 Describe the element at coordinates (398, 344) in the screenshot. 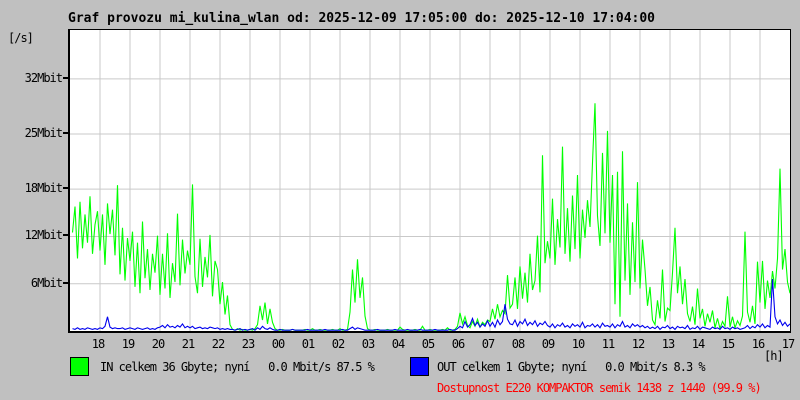

I see `x-tick-label: 04` at that location.